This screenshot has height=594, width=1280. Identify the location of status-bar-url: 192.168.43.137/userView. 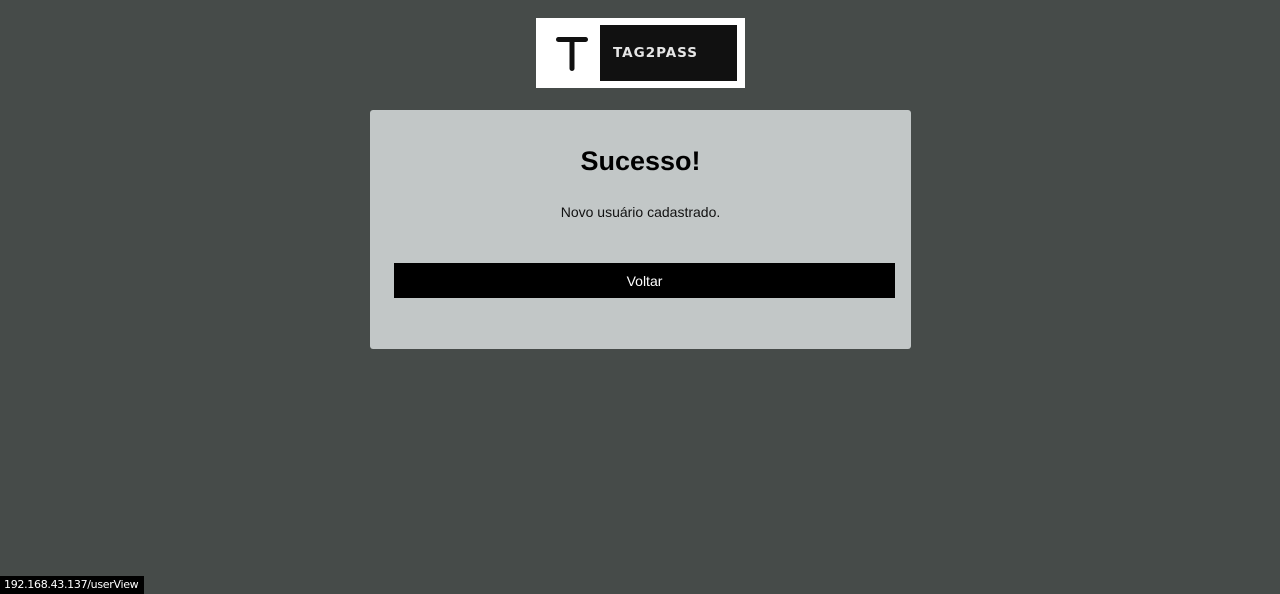
(72, 585).